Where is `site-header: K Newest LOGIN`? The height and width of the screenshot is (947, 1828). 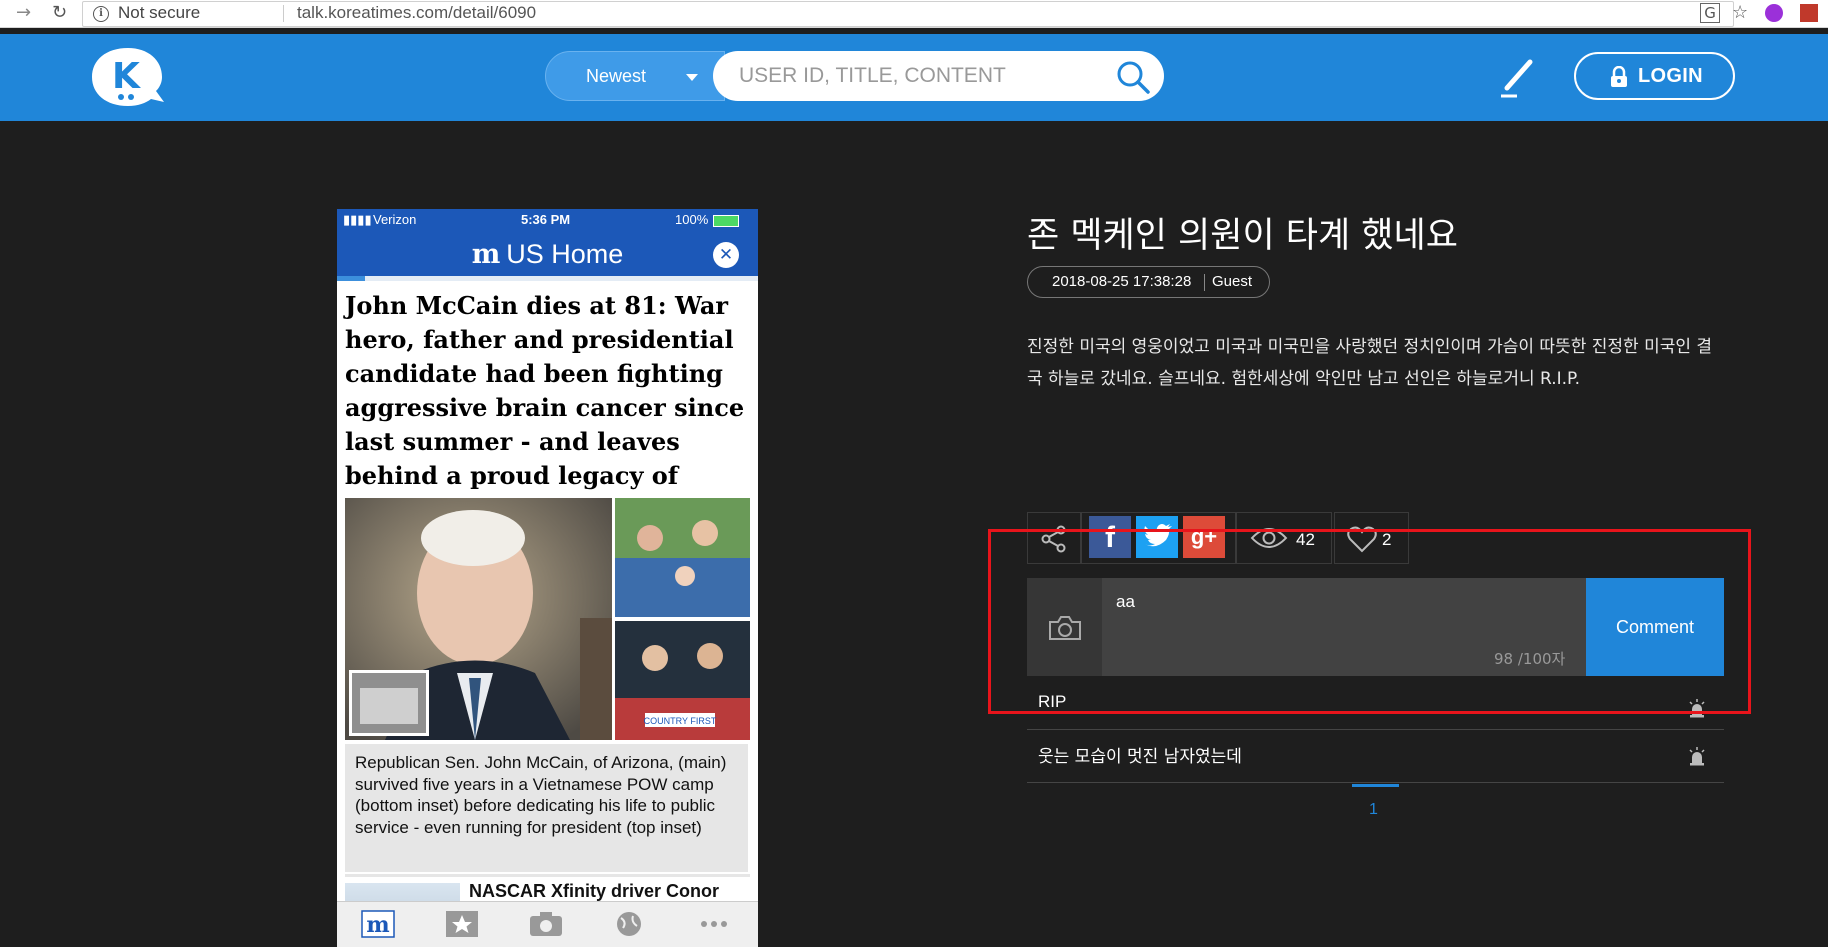
site-header: K Newest LOGIN is located at coordinates (914, 77).